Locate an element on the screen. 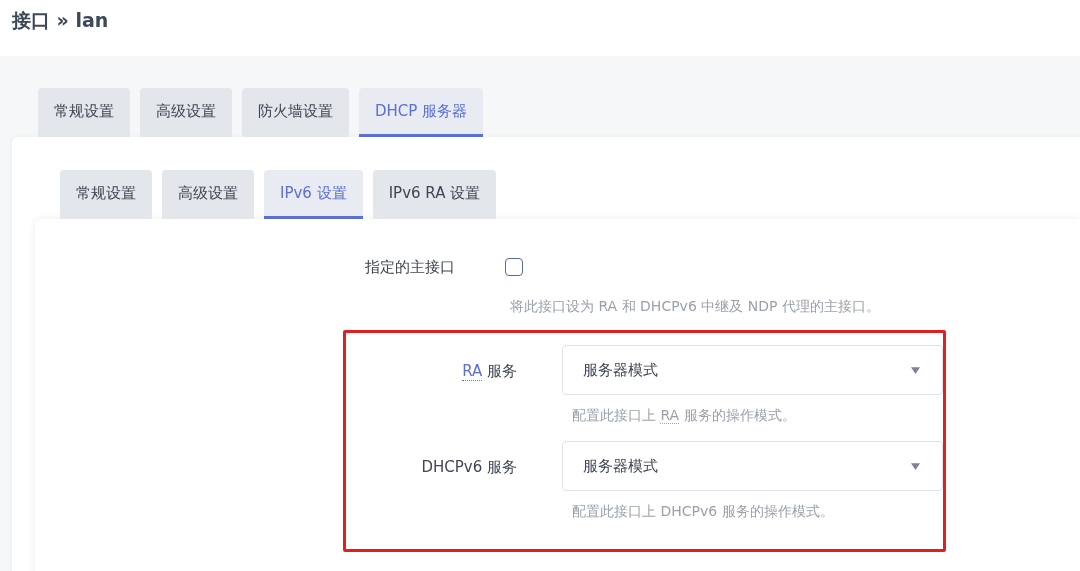  help-text: 配置此接口上 RA 服务的操作模式。 is located at coordinates (684, 415).